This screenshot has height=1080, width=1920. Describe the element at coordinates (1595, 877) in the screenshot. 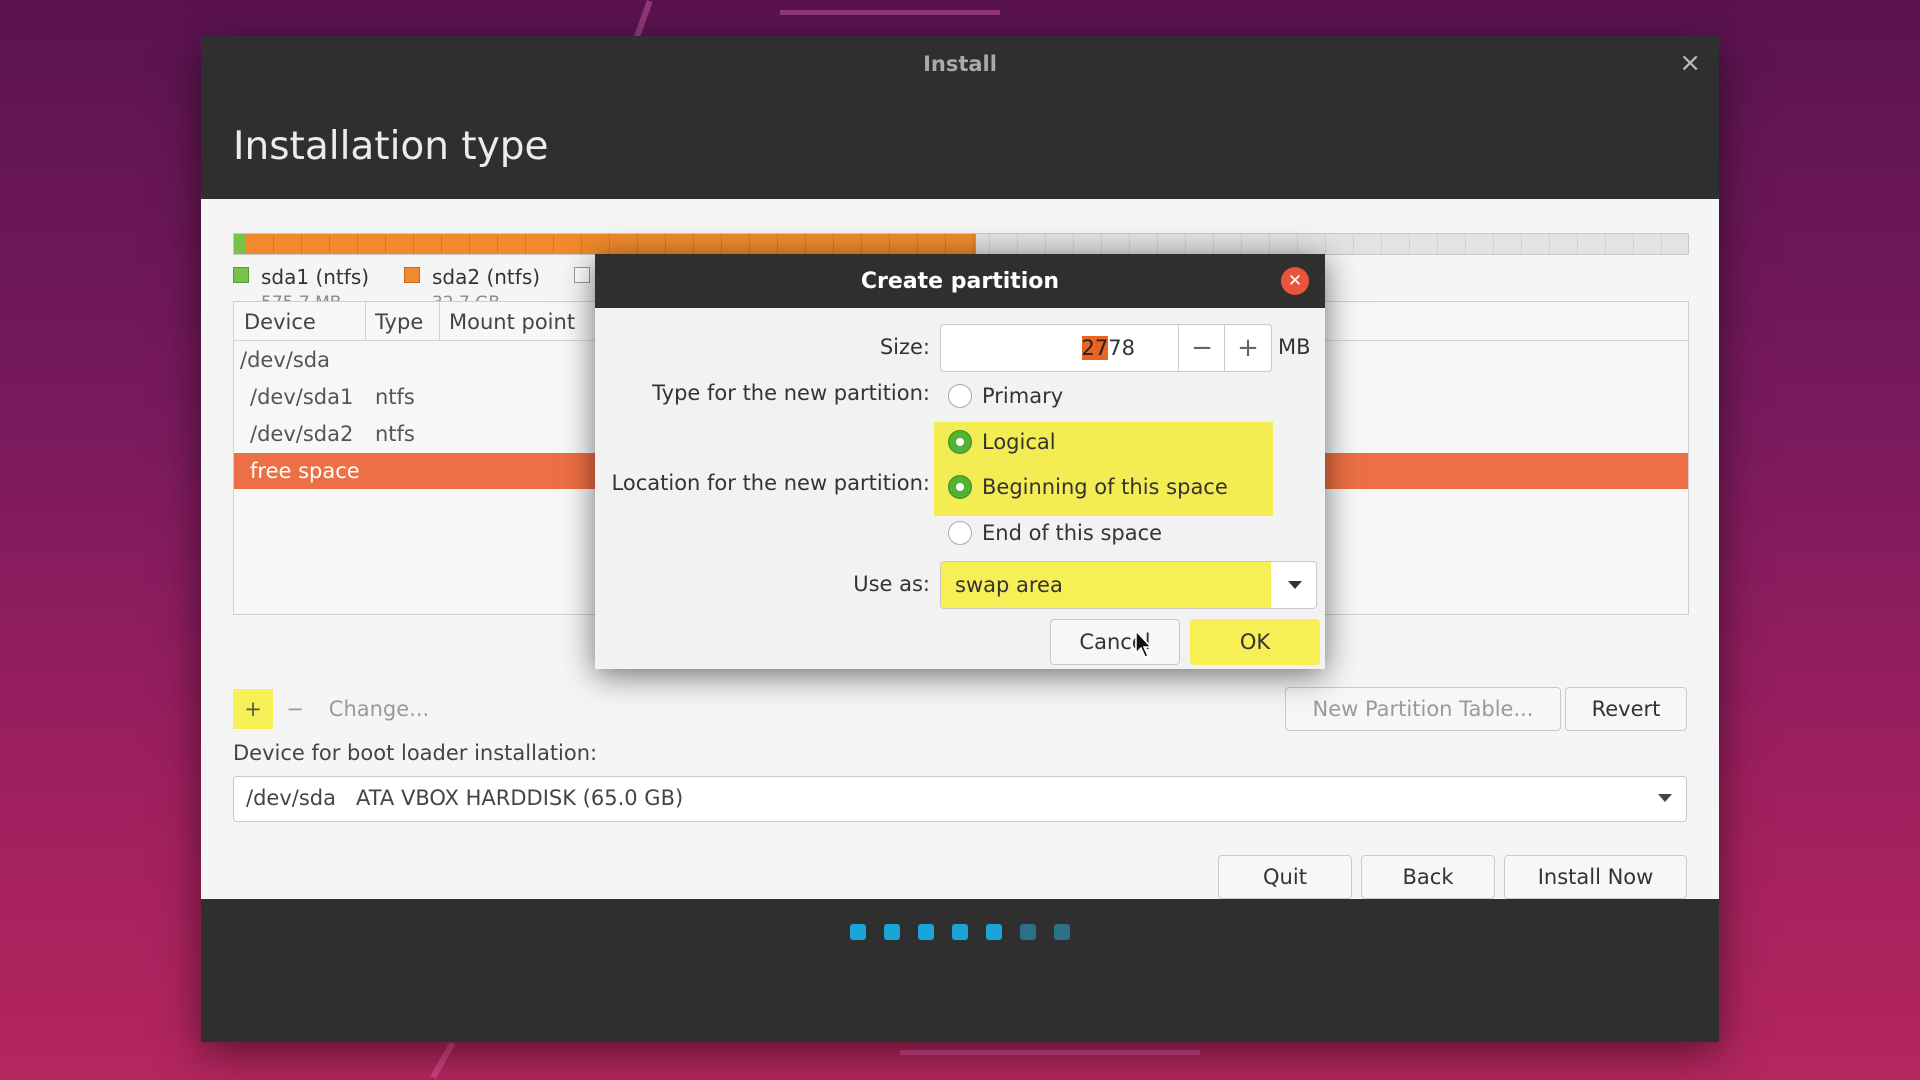

I see `install-now-button: Install Now` at that location.